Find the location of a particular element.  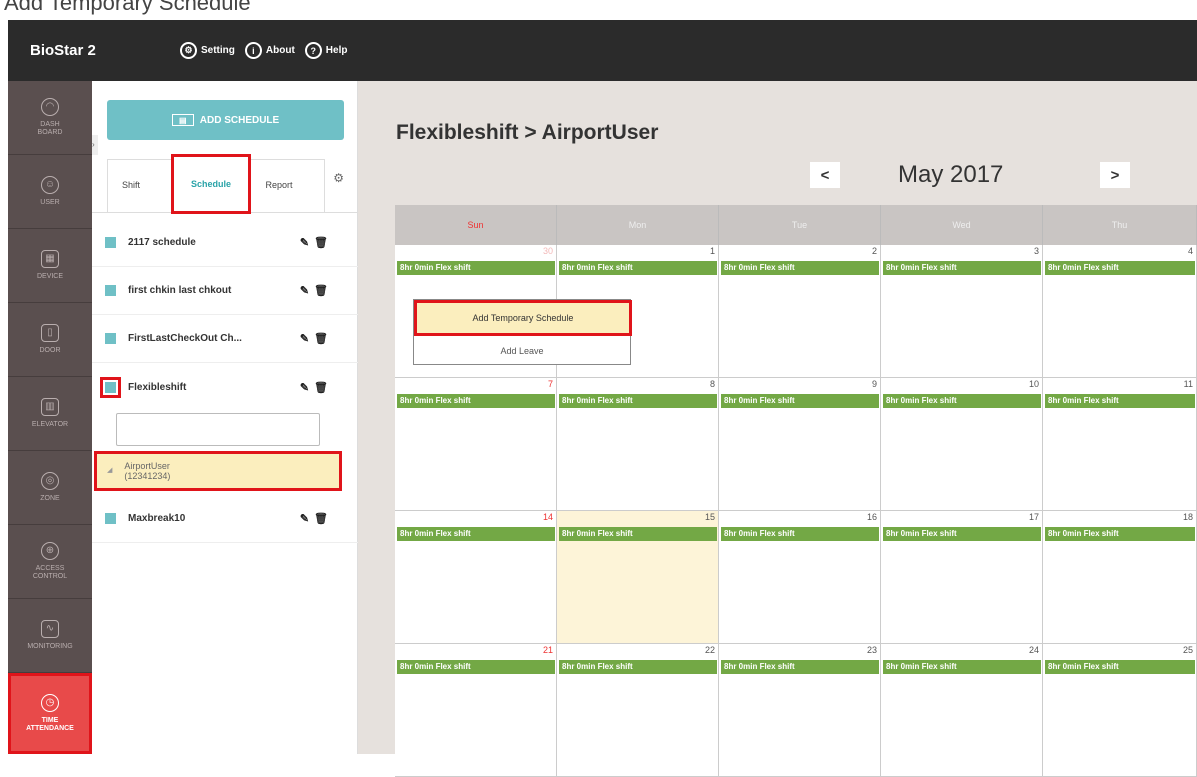

calendar-day-cell: 25 8hr 0min Flex shift is located at coordinates (1120, 710).